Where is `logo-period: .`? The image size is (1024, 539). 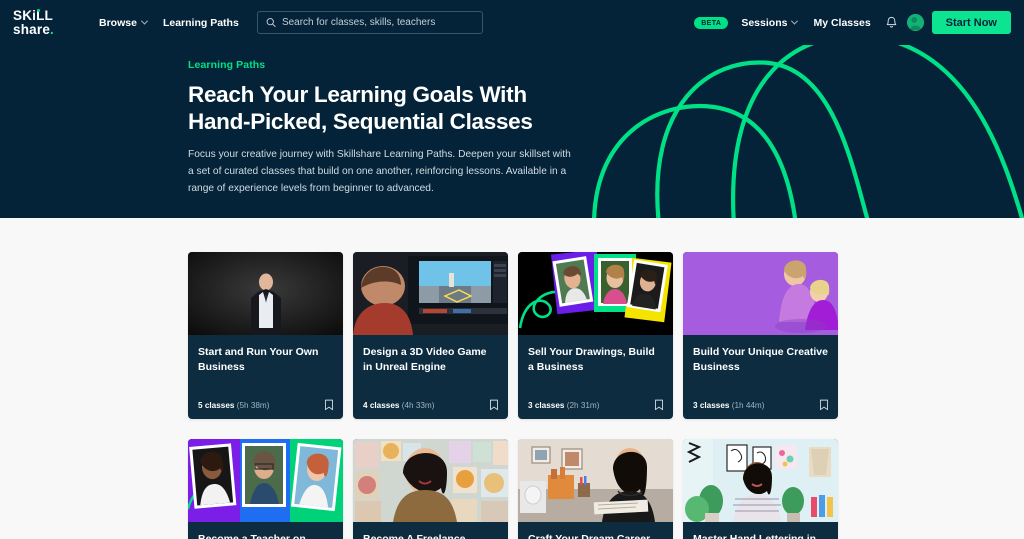 logo-period: . is located at coordinates (52, 29).